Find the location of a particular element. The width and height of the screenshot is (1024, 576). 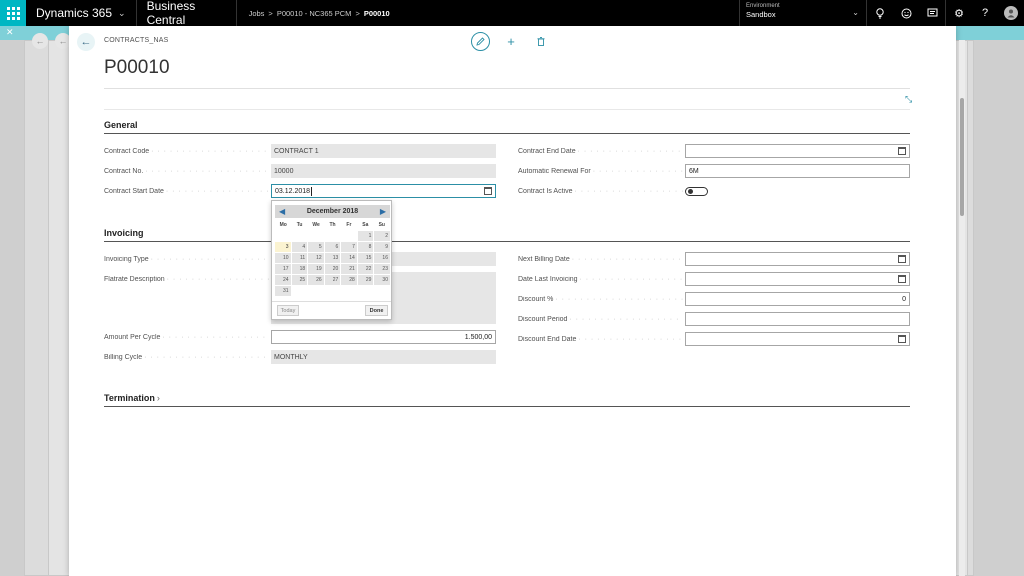

smiley-icon is located at coordinates (906, 13).